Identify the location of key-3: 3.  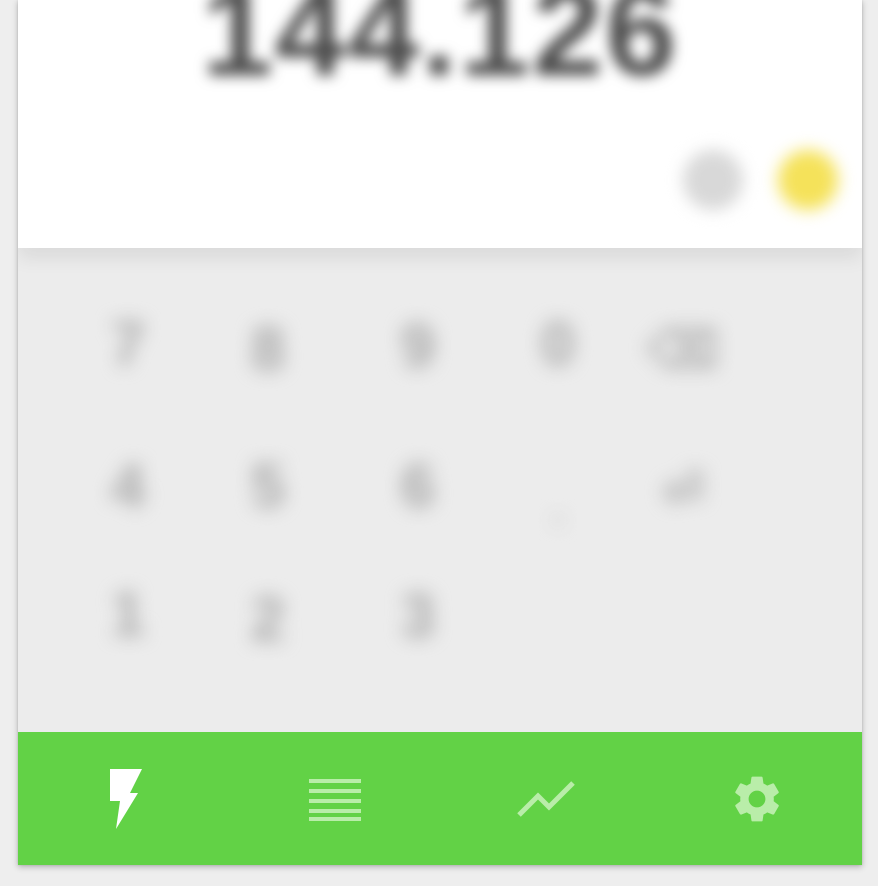
(418, 617).